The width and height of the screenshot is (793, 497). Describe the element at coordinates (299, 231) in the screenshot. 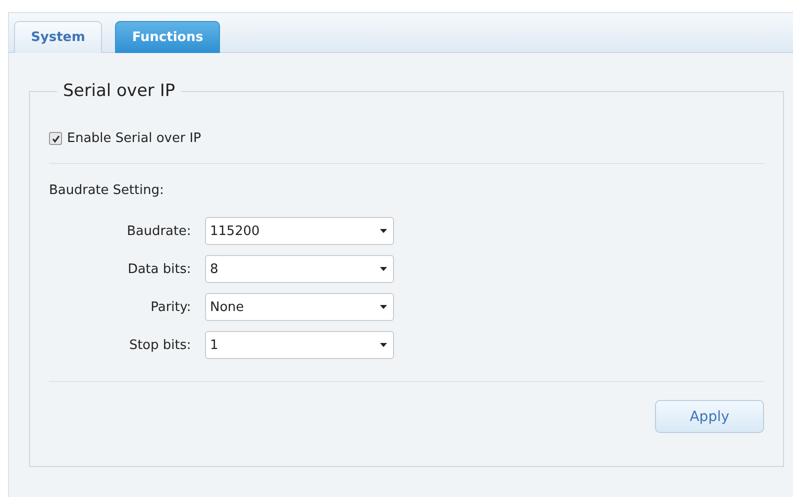

I see `dropdown: 115200` at that location.